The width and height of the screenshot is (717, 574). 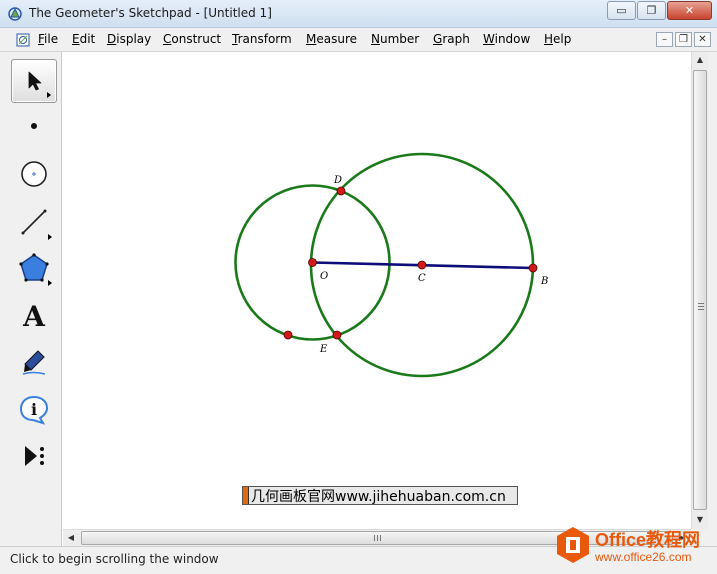 I want to click on menu-construct: Construct, so click(x=192, y=39).